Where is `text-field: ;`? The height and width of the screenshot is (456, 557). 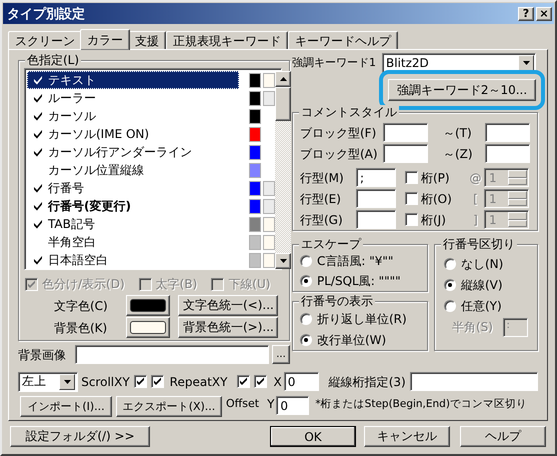
text-field: ; is located at coordinates (376, 177).